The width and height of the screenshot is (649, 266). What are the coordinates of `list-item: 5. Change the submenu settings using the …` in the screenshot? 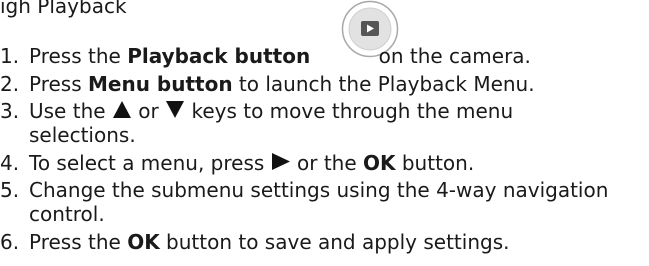 It's located at (304, 190).